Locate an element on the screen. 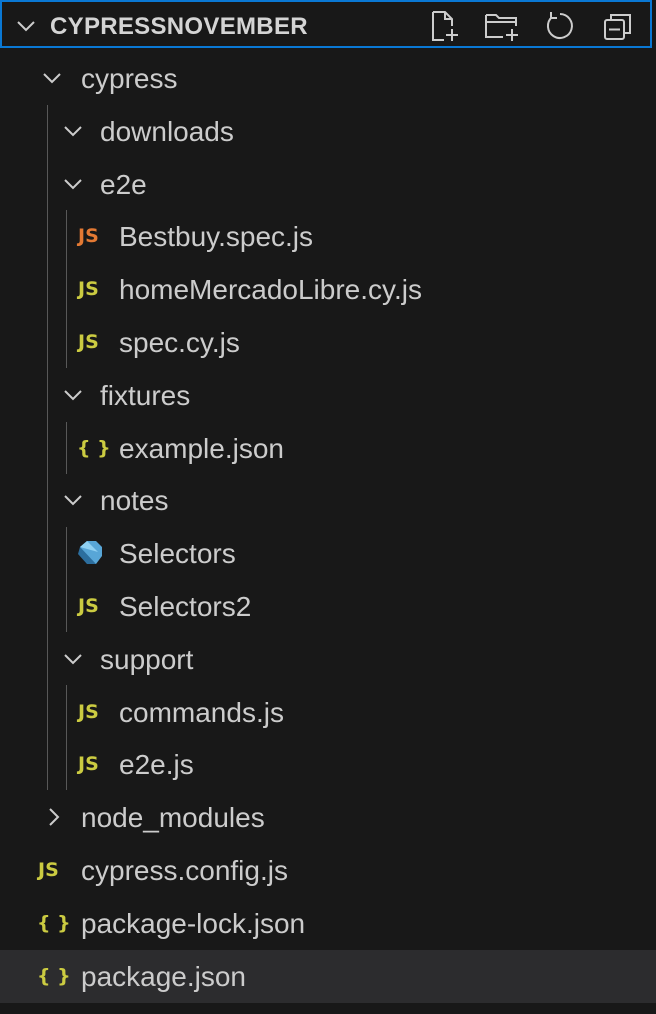 The width and height of the screenshot is (656, 1014). file-home-mercadolibre: JS homeMercadoLibre.cy.js is located at coordinates (328, 289).